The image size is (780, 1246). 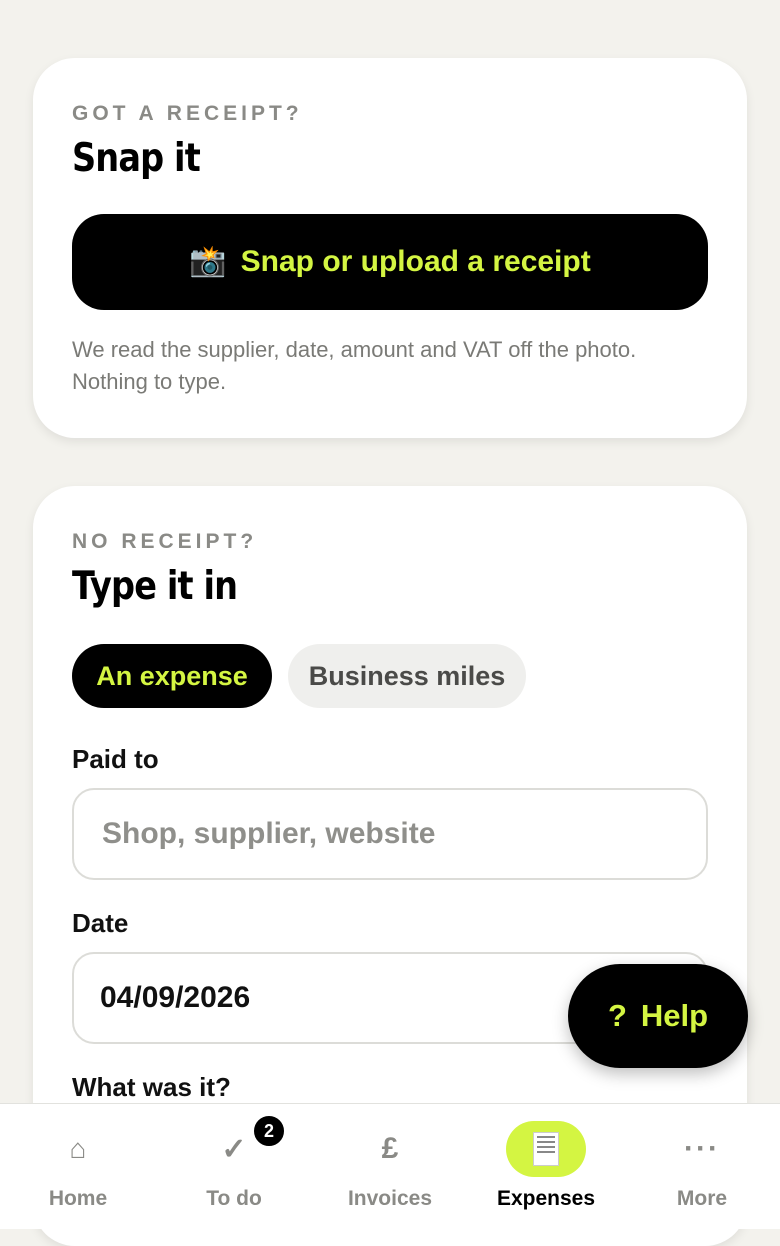 What do you see at coordinates (165, 541) in the screenshot?
I see `manual-eyebrow: NO RECEIPT?` at bounding box center [165, 541].